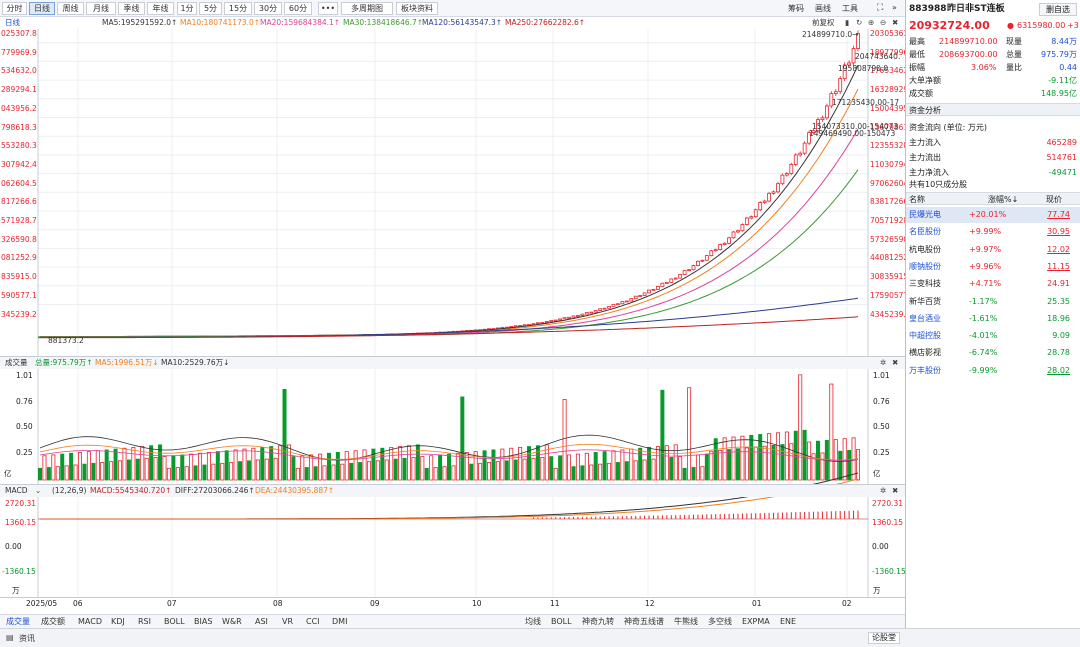 Image resolution: width=1080 pixels, height=647 pixels. Describe the element at coordinates (261, 622) in the screenshot. I see `tab-asi: ASI` at that location.